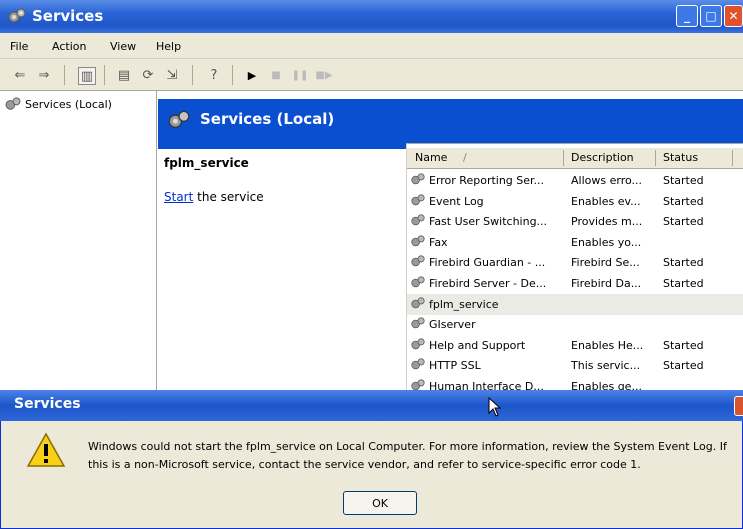  I want to click on column-header-name: Name, so click(431, 157).